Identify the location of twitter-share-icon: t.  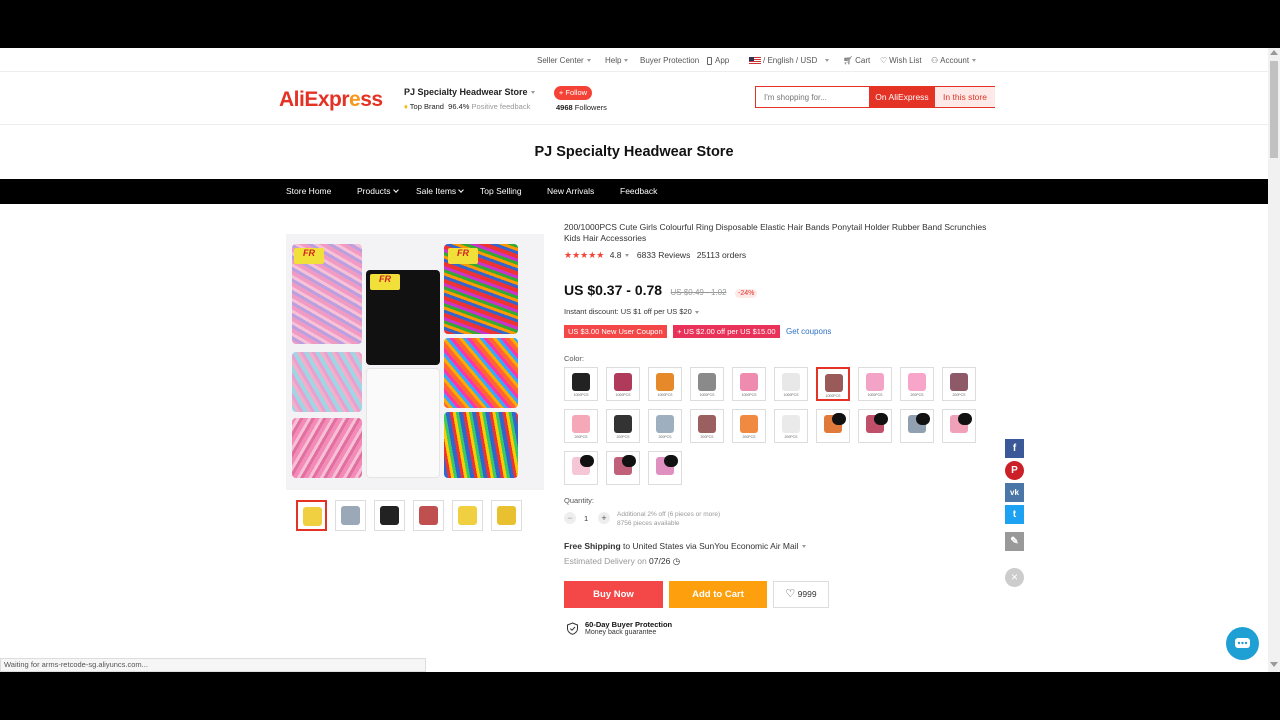
(1014, 514).